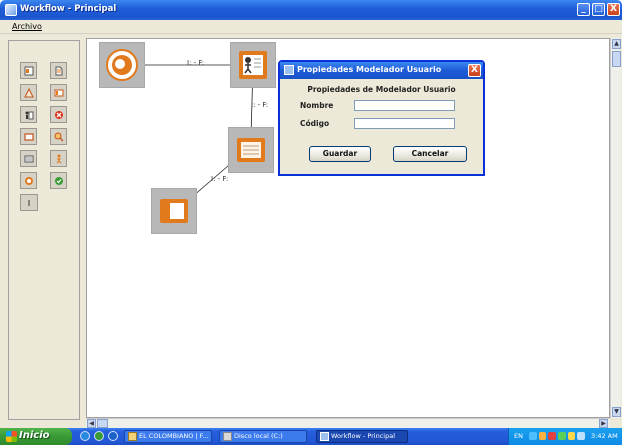 The height and width of the screenshot is (445, 622). Describe the element at coordinates (616, 59) in the screenshot. I see `vertical-scroll-thumb` at that location.